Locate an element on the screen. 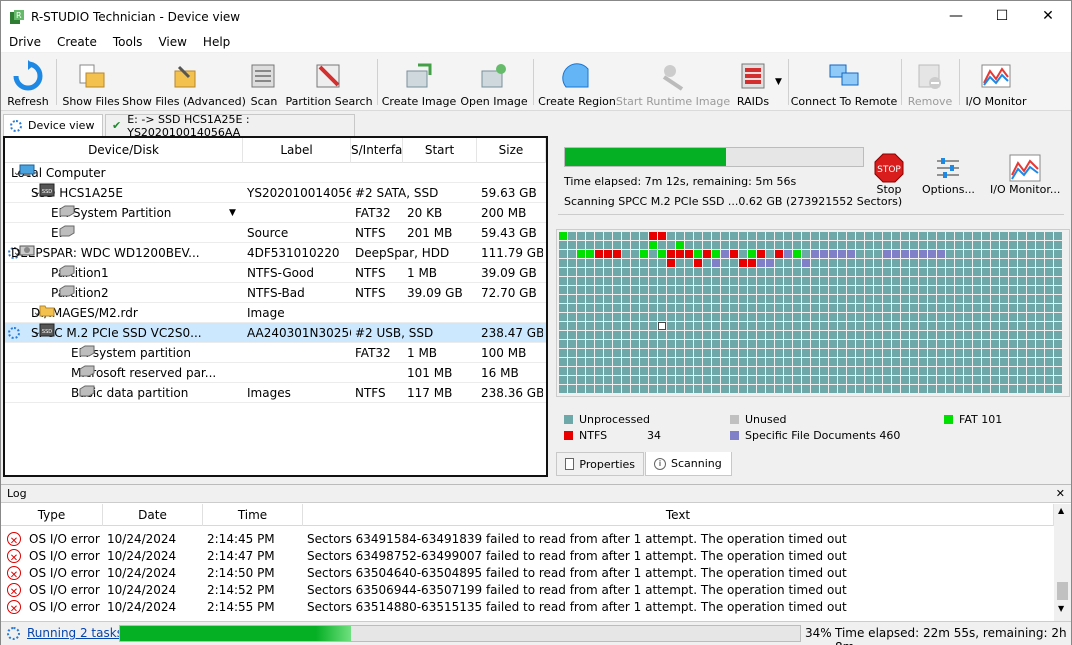  io-monitor-button: I/O Monitor is located at coordinates (996, 82).